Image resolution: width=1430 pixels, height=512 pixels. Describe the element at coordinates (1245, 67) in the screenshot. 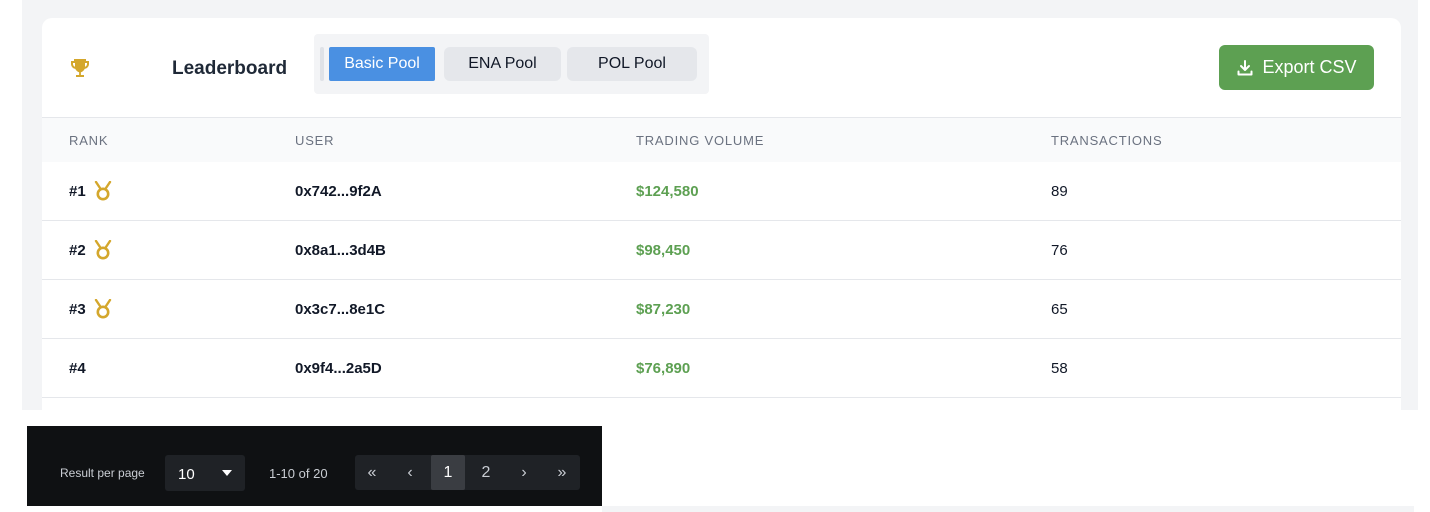

I see `download-icon` at that location.